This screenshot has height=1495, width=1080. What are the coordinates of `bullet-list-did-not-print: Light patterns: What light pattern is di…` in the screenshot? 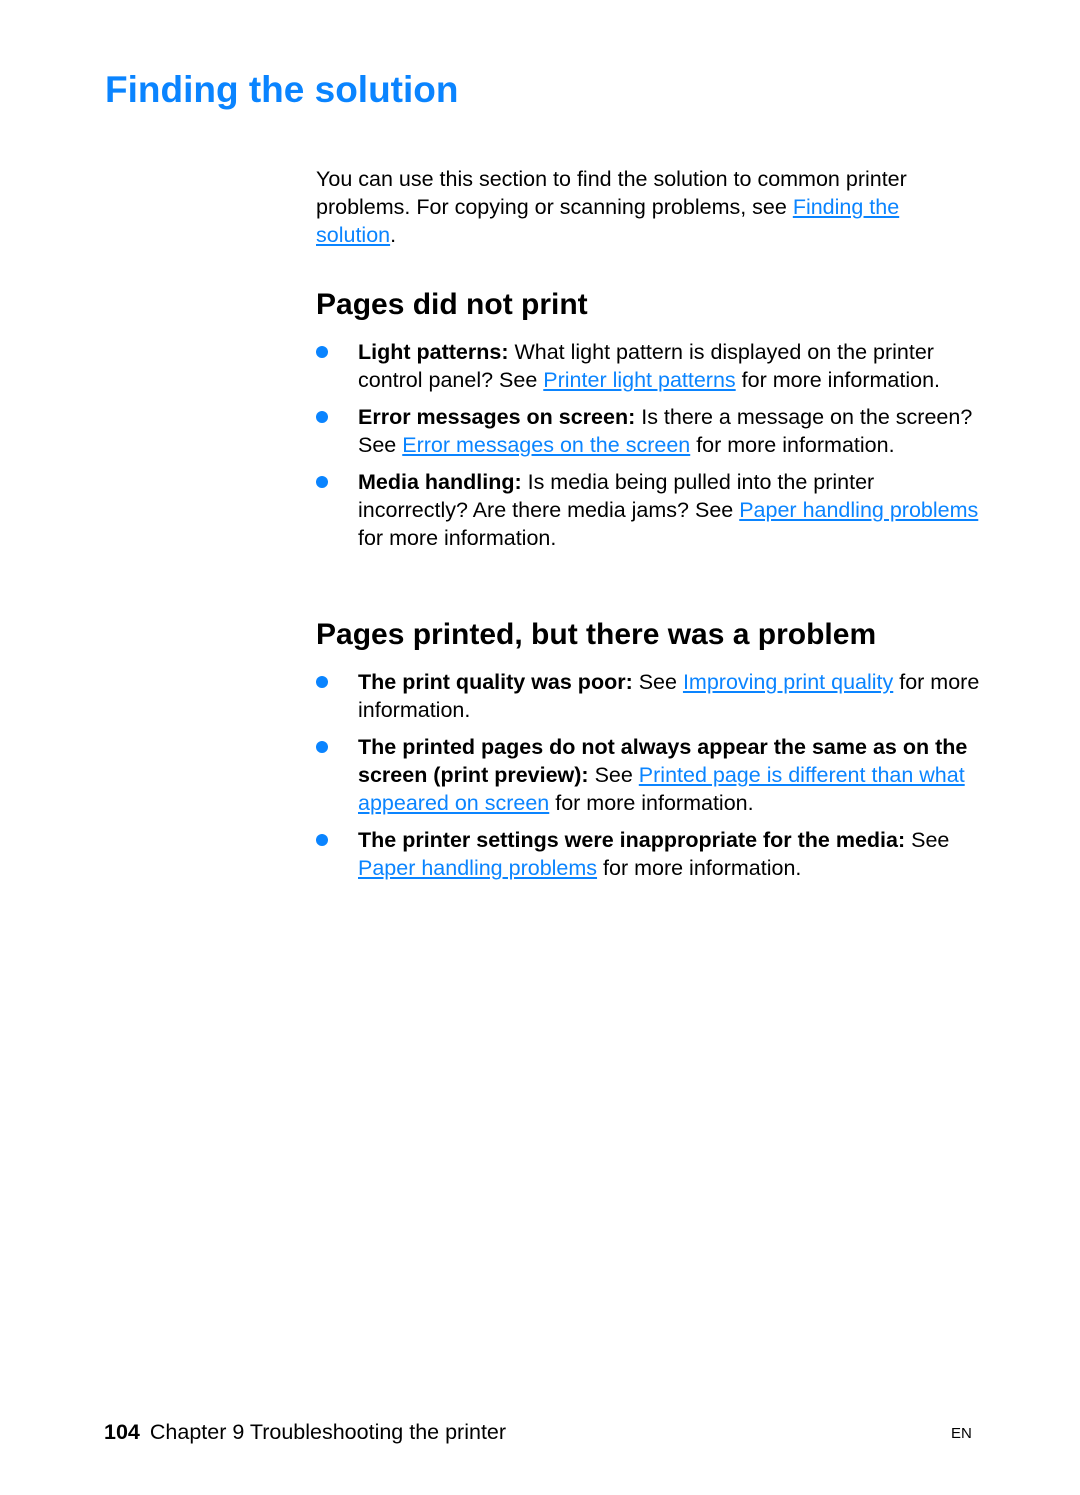 It's located at (651, 449).